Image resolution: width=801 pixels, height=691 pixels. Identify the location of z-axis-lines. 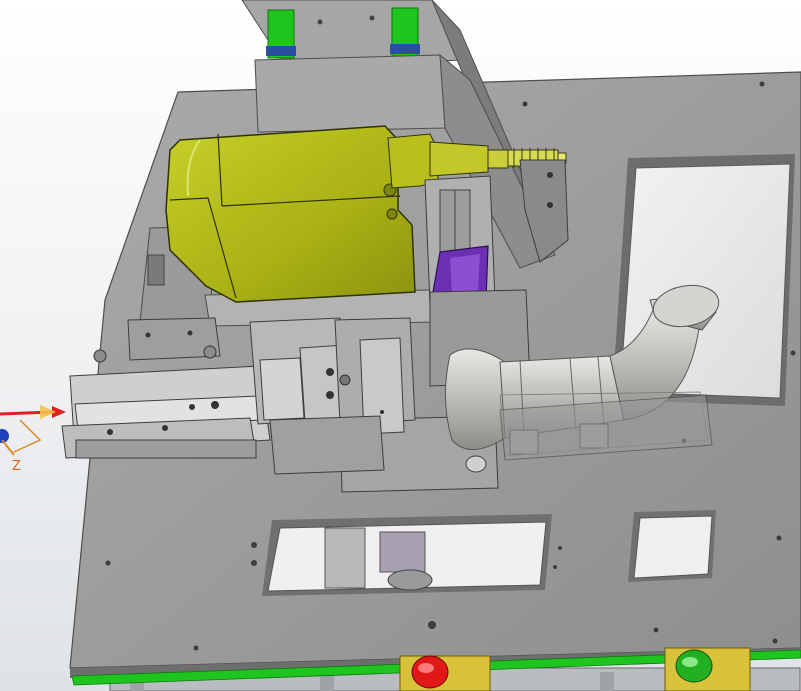
(27, 436).